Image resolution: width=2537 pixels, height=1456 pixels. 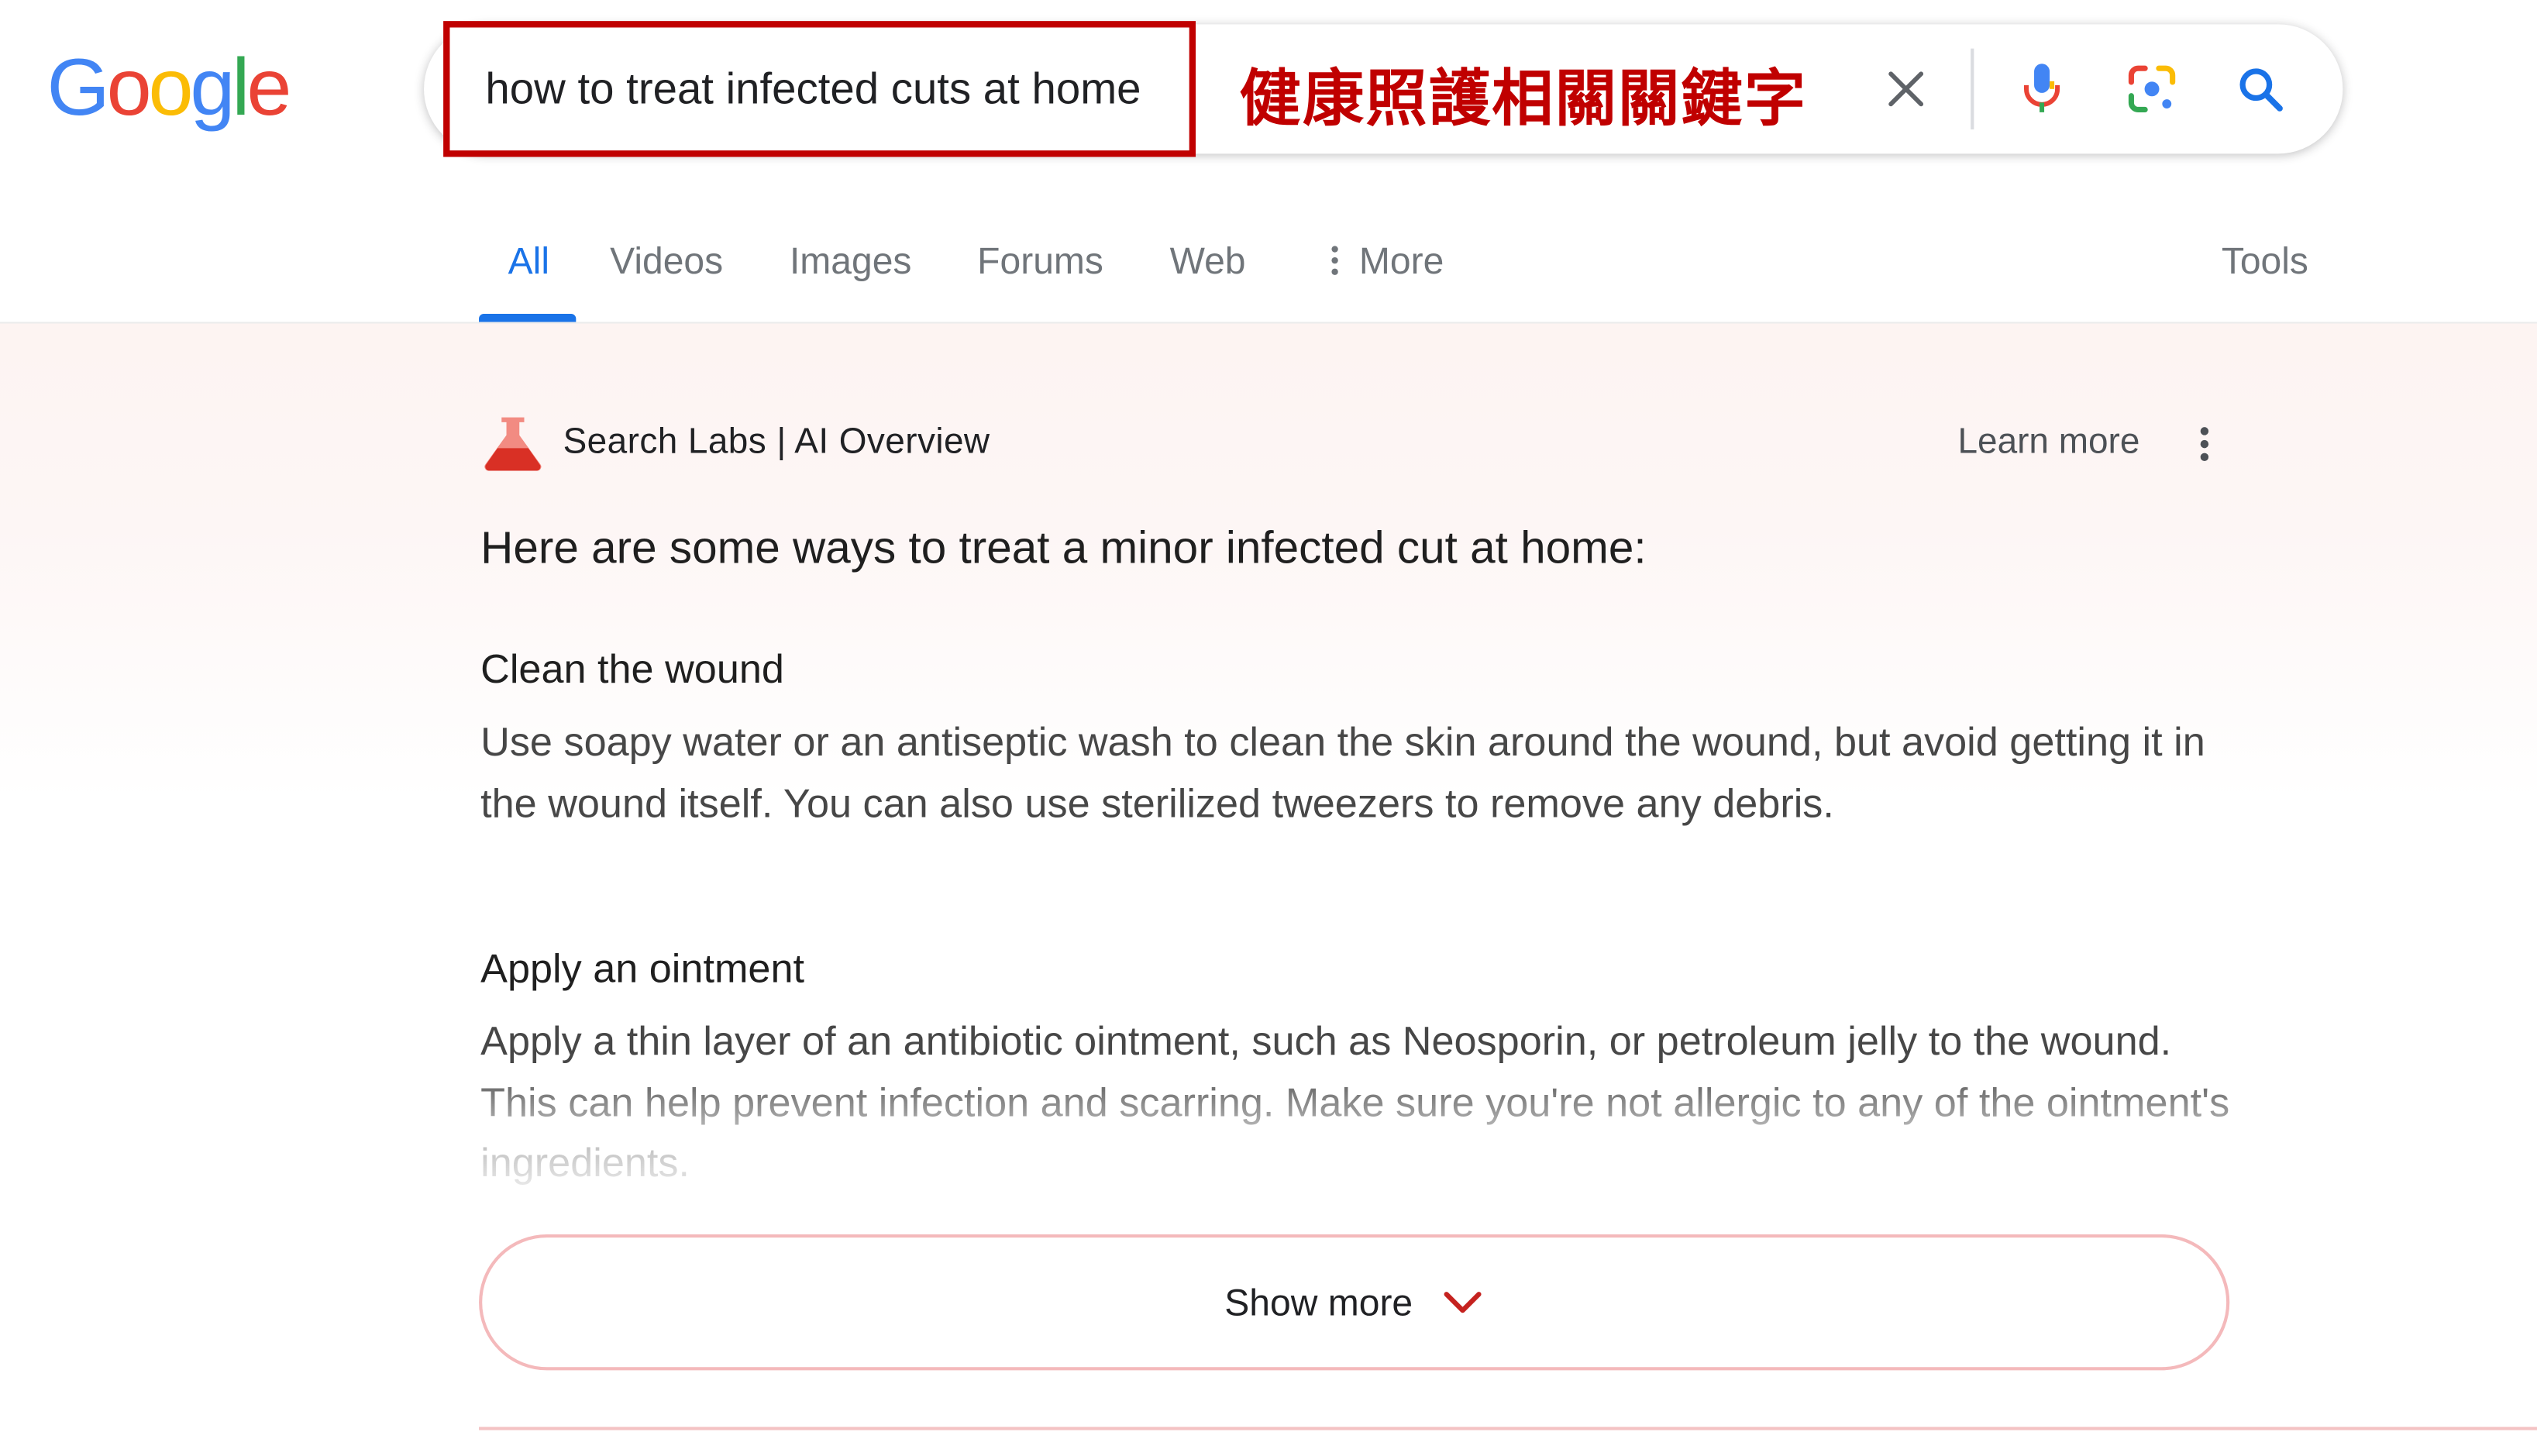 I want to click on tab-images: Images, so click(x=851, y=261).